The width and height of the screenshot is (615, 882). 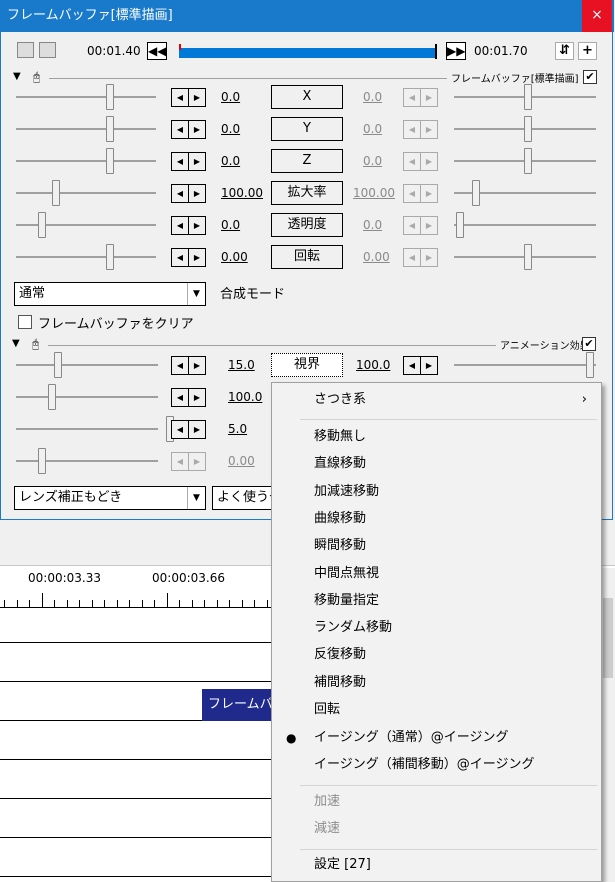 What do you see at coordinates (436, 519) in the screenshot?
I see `menu-item: 曲線移動` at bounding box center [436, 519].